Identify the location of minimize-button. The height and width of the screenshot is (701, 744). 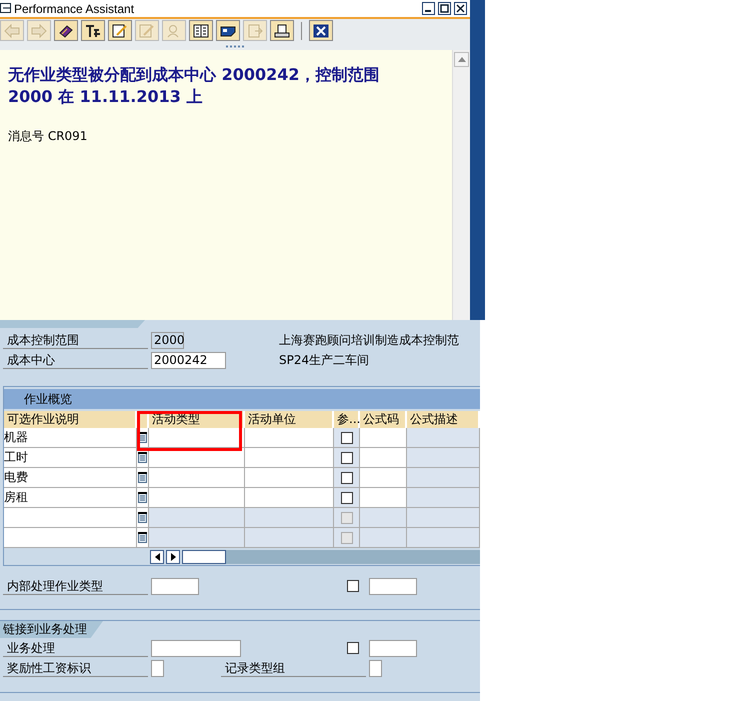
(428, 8).